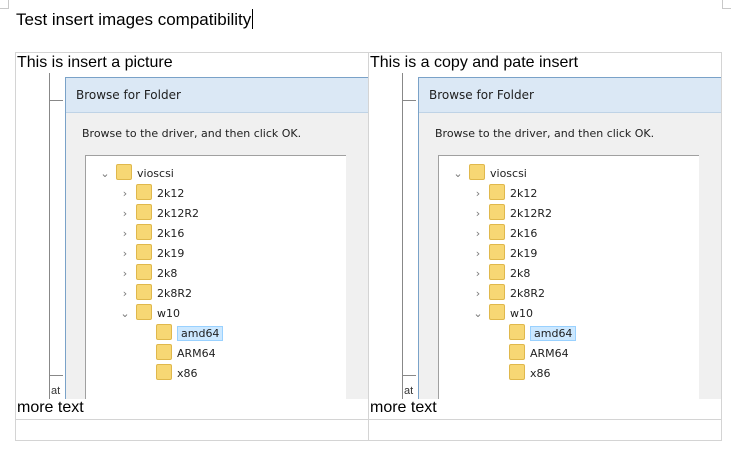  I want to click on text-caret, so click(253, 19).